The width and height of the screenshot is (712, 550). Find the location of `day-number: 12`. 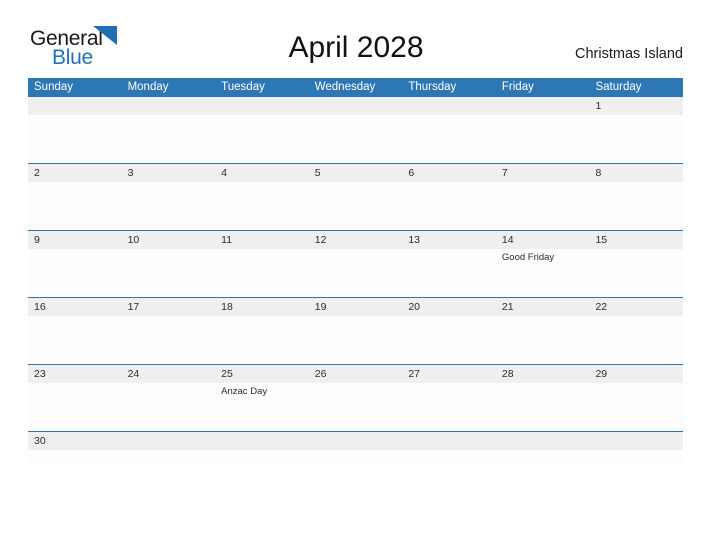

day-number: 12 is located at coordinates (356, 240).